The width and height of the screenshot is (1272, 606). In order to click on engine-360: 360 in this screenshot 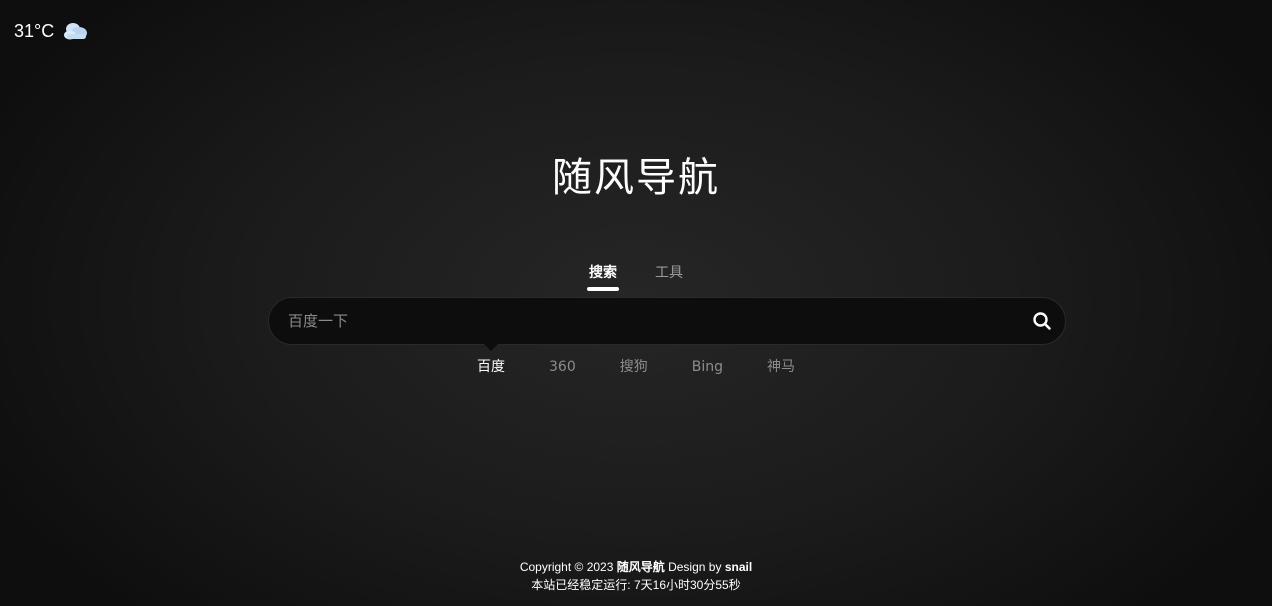, I will do `click(562, 367)`.